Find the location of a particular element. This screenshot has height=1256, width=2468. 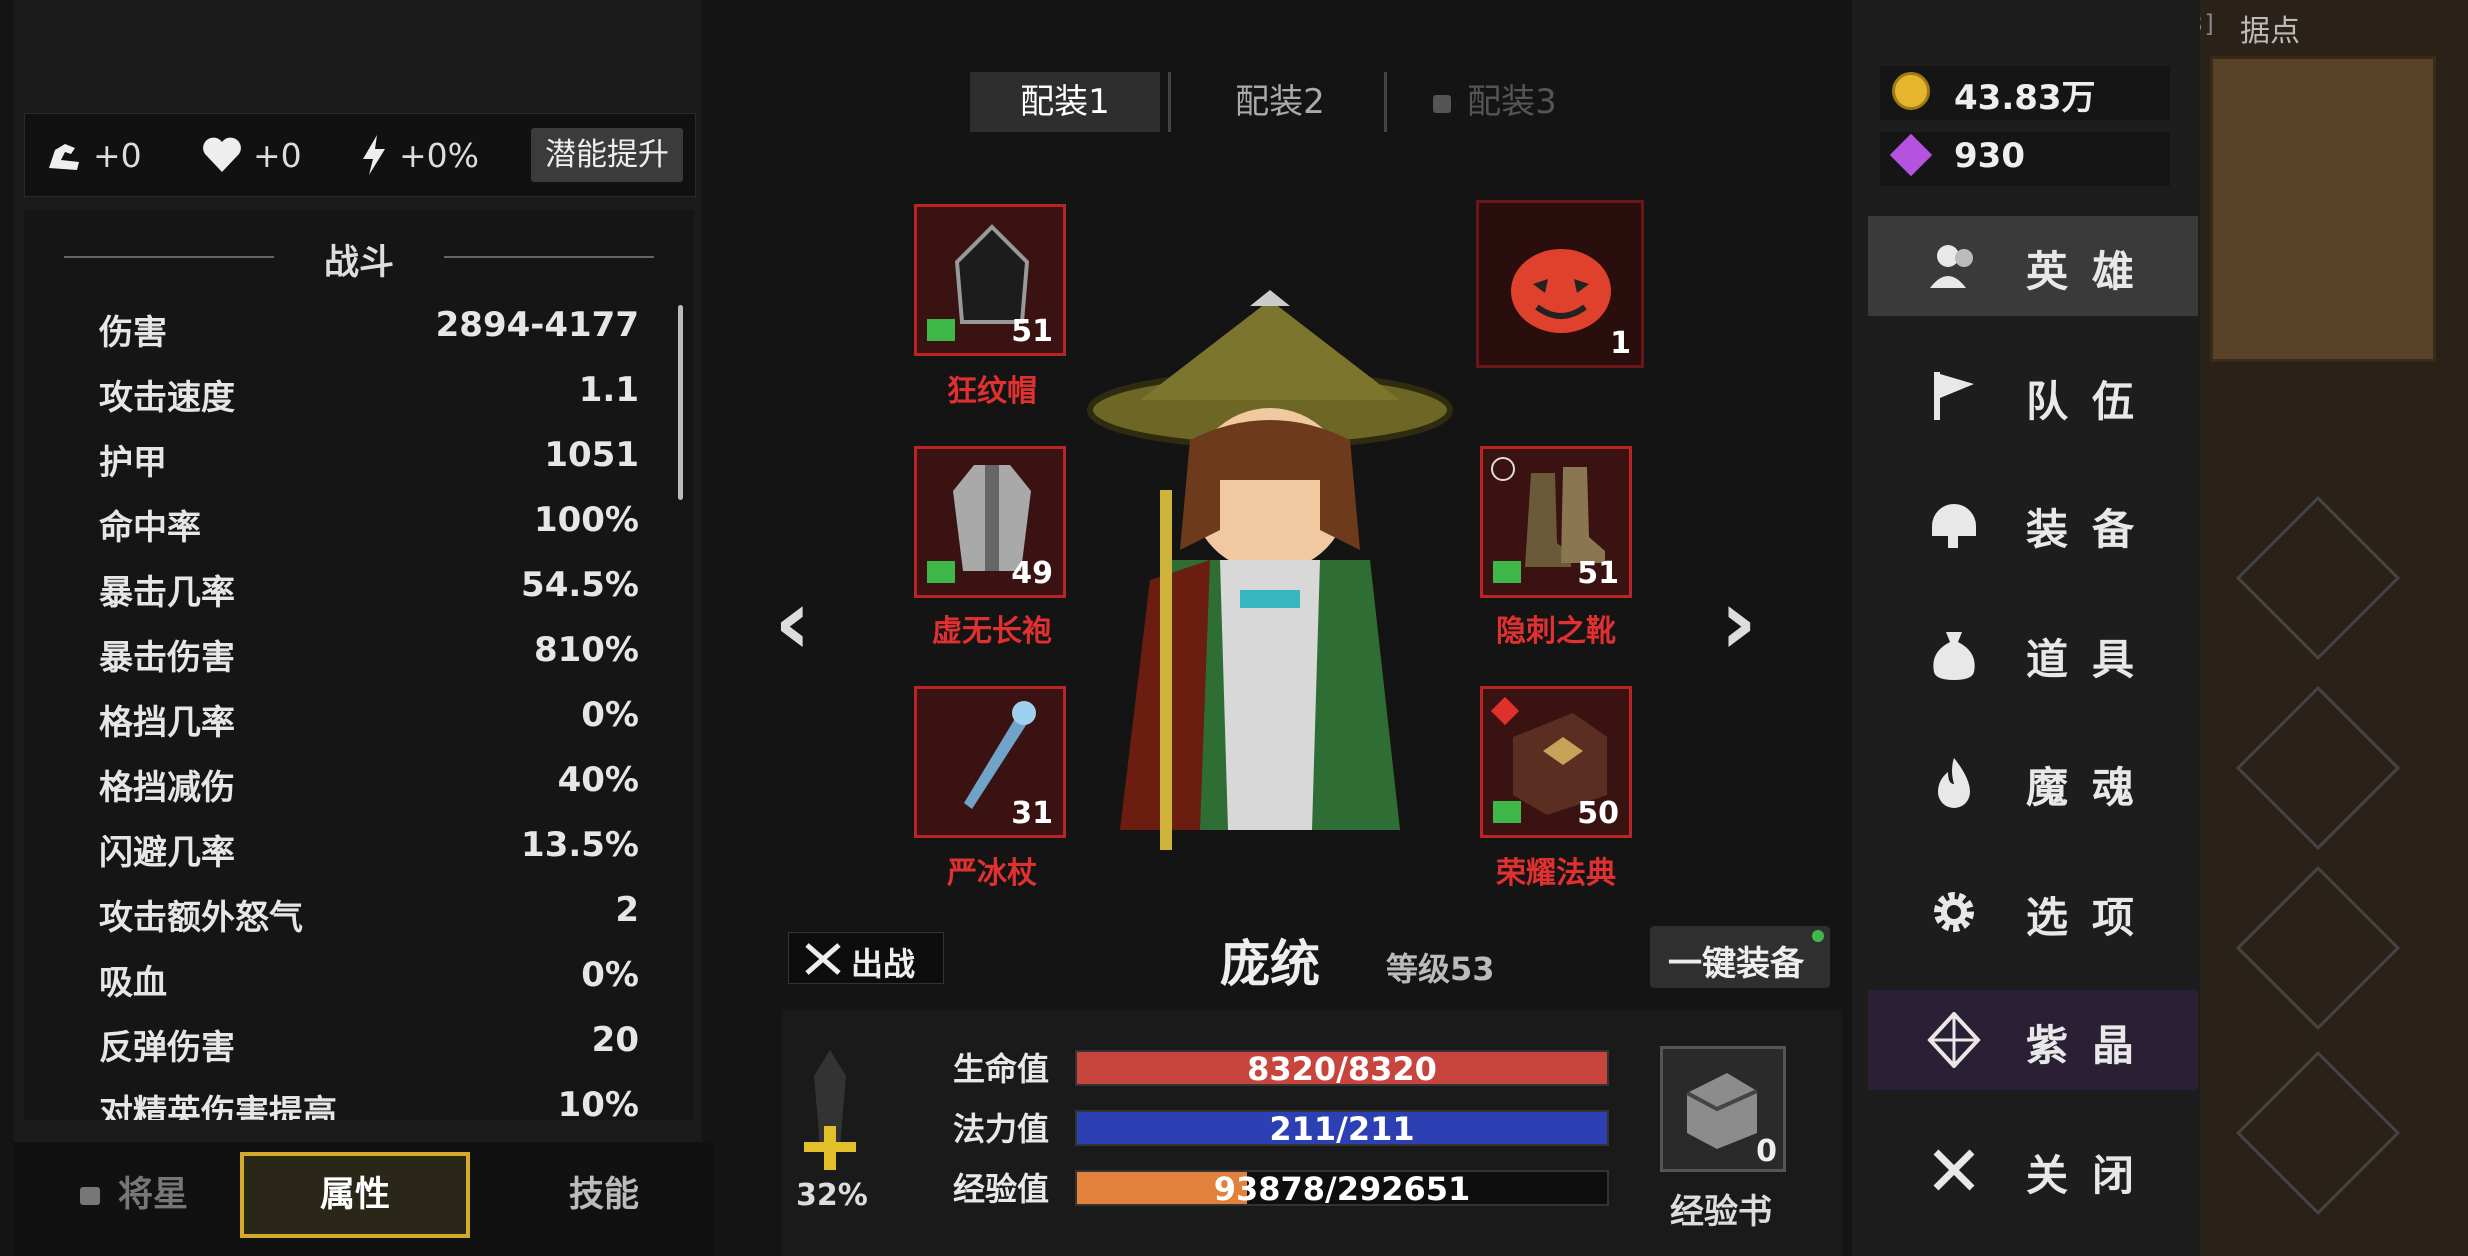

potential-upgrade-button: 潜能提升 is located at coordinates (607, 155).